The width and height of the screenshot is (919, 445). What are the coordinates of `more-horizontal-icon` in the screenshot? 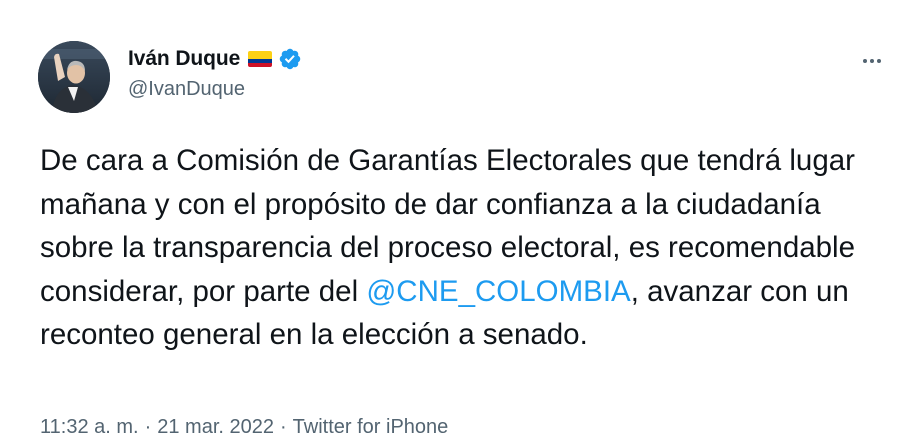 It's located at (872, 61).